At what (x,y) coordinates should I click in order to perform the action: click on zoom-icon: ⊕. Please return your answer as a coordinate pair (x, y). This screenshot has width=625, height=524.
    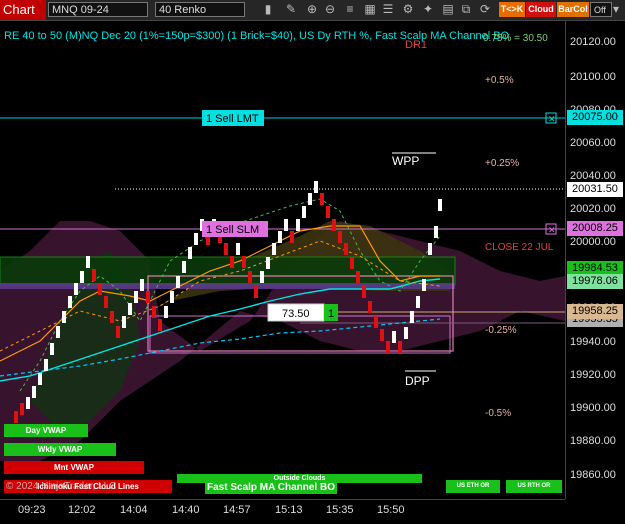
    Looking at the image, I should click on (312, 9).